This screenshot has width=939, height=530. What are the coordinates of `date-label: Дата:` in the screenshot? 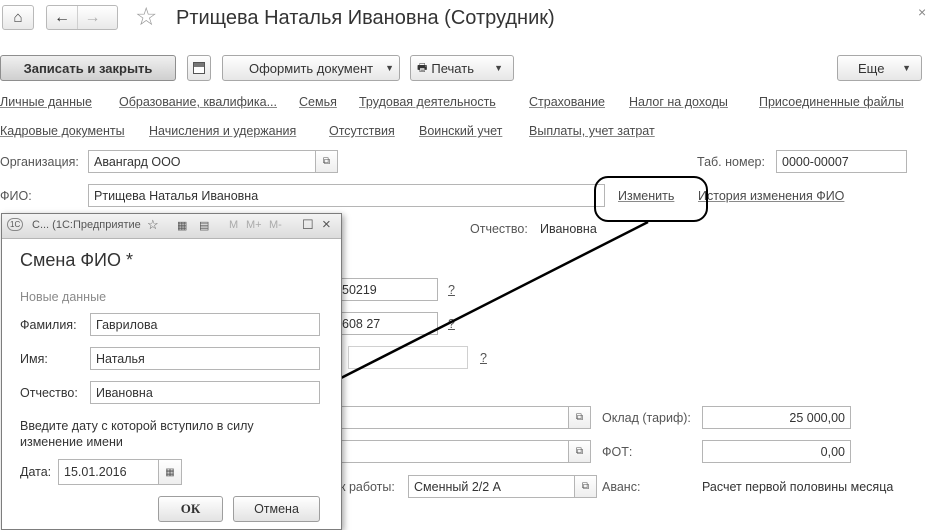 It's located at (36, 472).